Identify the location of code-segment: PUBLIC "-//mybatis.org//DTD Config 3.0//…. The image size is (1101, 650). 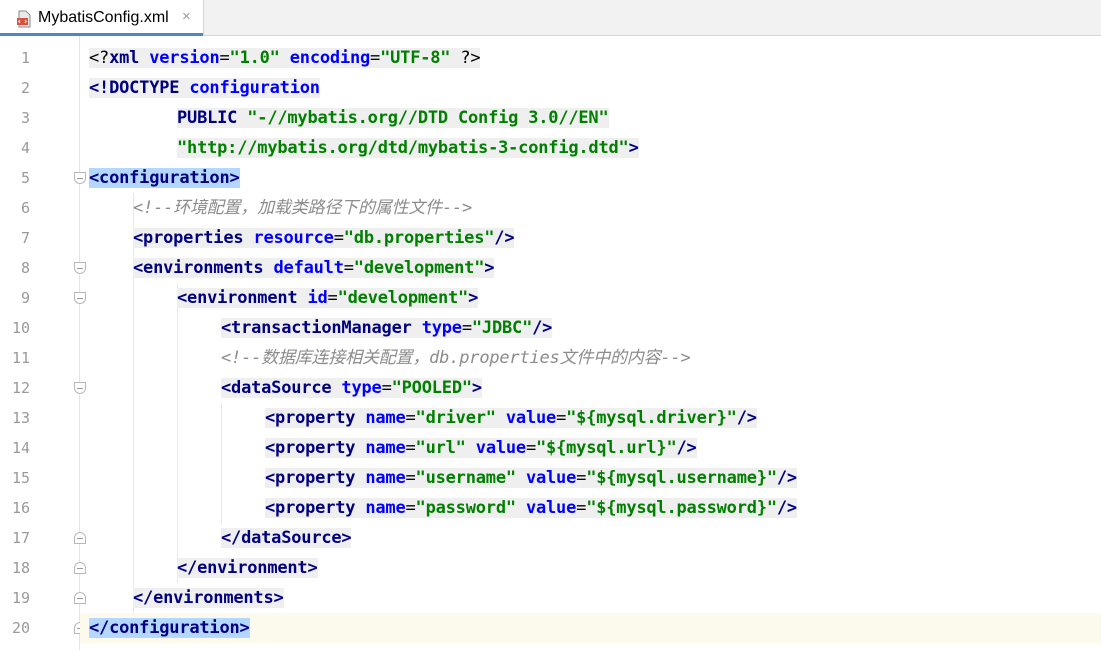
(393, 118).